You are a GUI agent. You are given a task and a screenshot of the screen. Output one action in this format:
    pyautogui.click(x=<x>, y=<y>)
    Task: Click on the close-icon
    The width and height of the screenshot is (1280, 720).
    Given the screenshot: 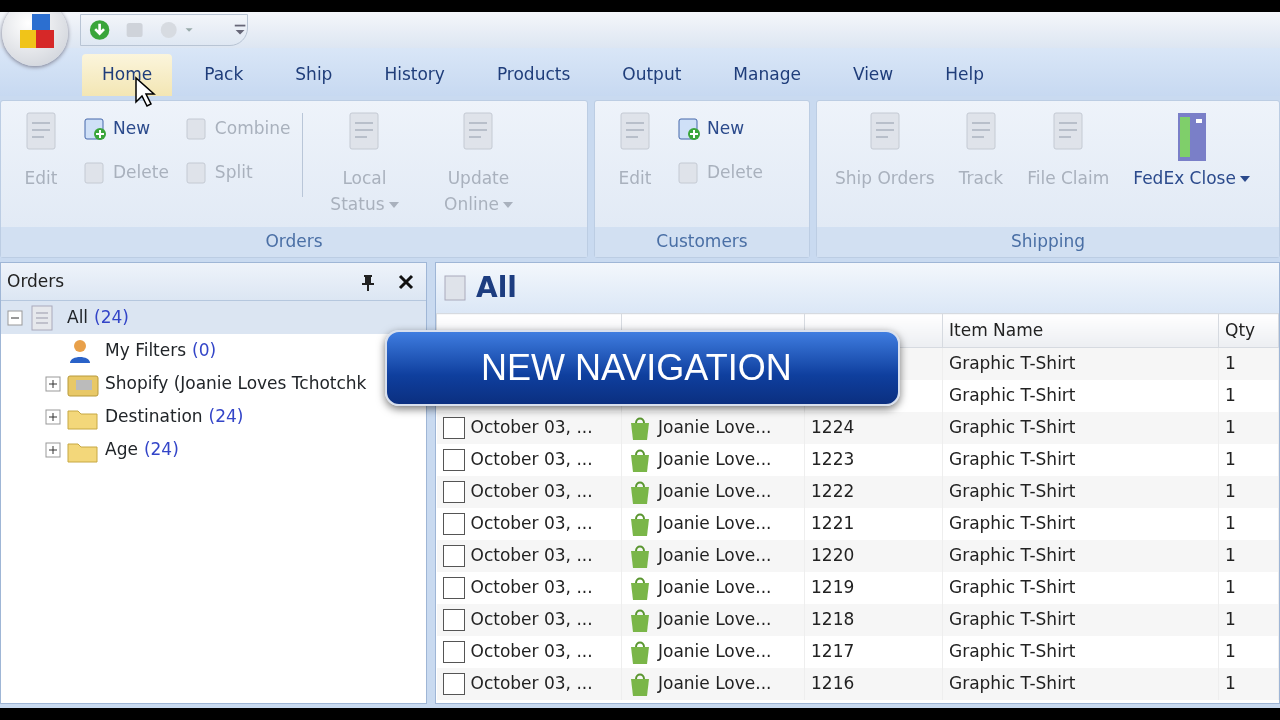 What is the action you would take?
    pyautogui.click(x=406, y=281)
    